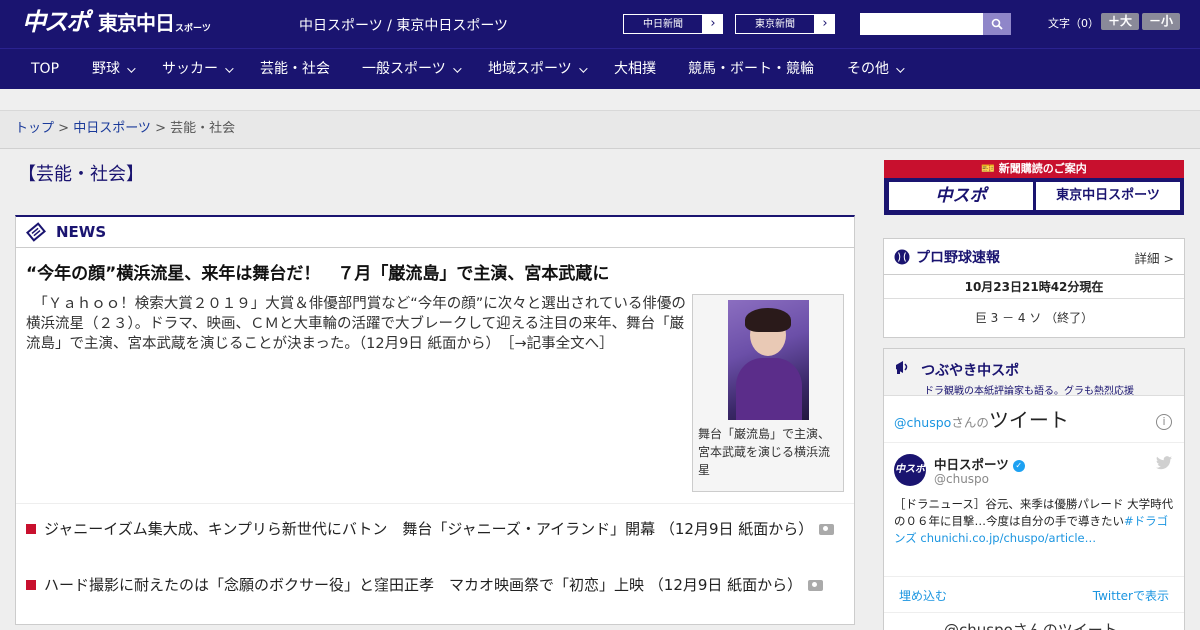 This screenshot has height=630, width=1200. What do you see at coordinates (961, 196) in the screenshot?
I see `promo-chuspo-button: 中スポ` at bounding box center [961, 196].